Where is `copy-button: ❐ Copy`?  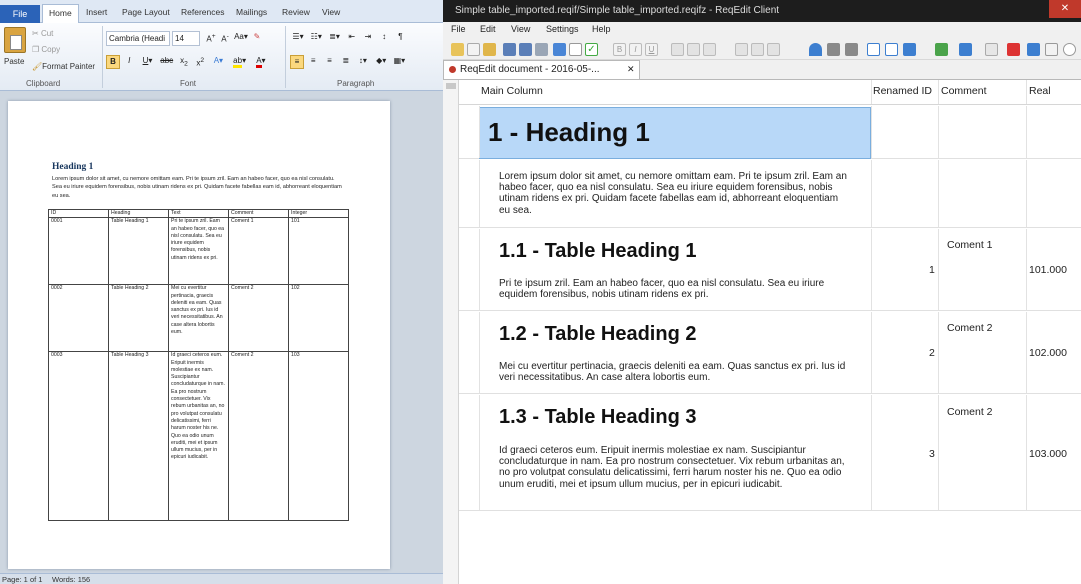
copy-button: ❐ Copy is located at coordinates (46, 50).